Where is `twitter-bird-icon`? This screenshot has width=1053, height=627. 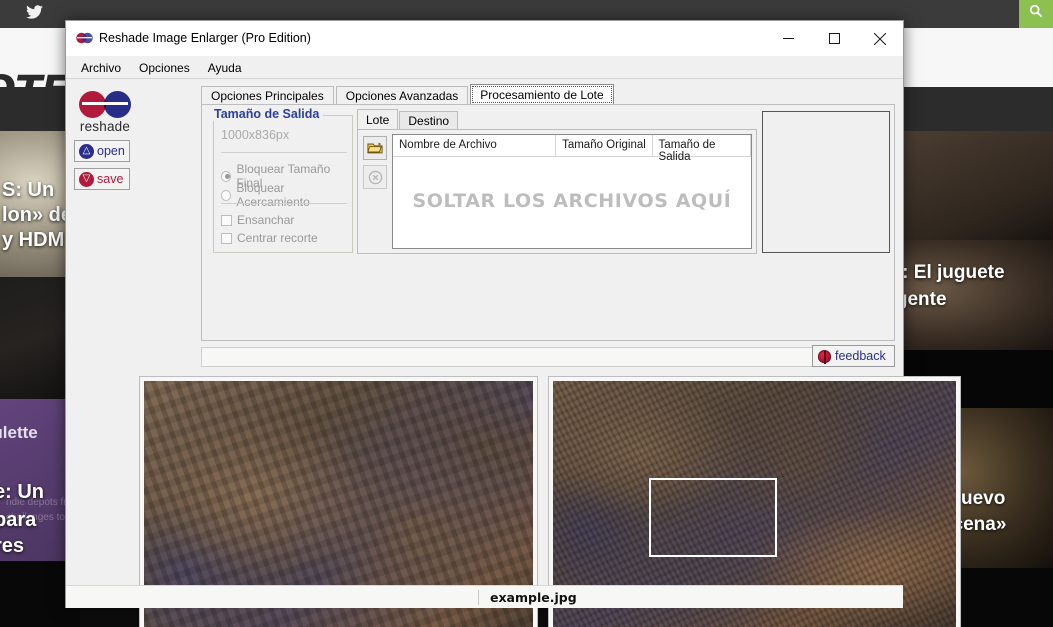 twitter-bird-icon is located at coordinates (34, 14).